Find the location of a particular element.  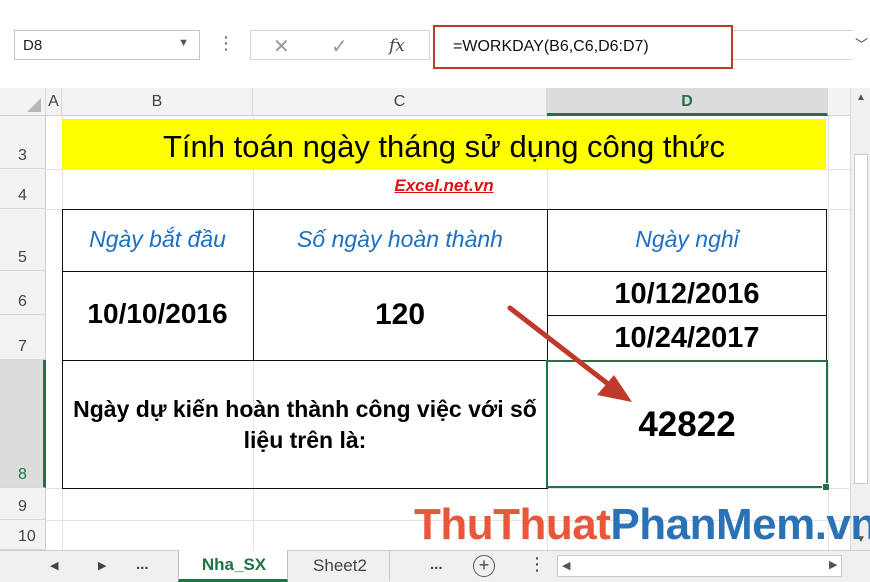

result-value: 42822 is located at coordinates (687, 424).